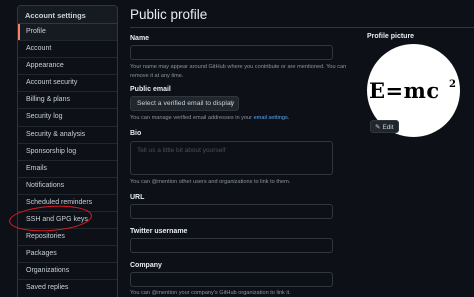  I want to click on bio-placeholder: Tell us a little bit about yourself, so click(181, 150).